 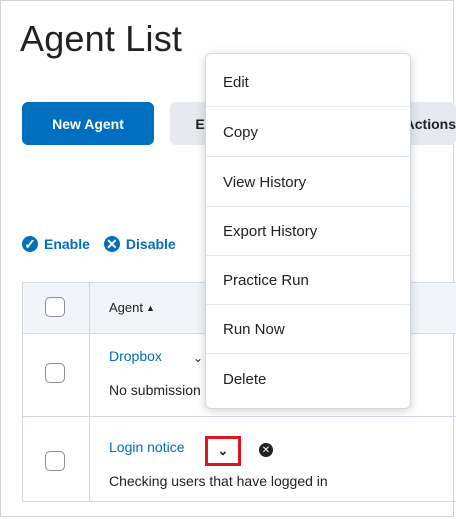 I want to click on agent-column-header: Agent ▲, so click(x=132, y=307).